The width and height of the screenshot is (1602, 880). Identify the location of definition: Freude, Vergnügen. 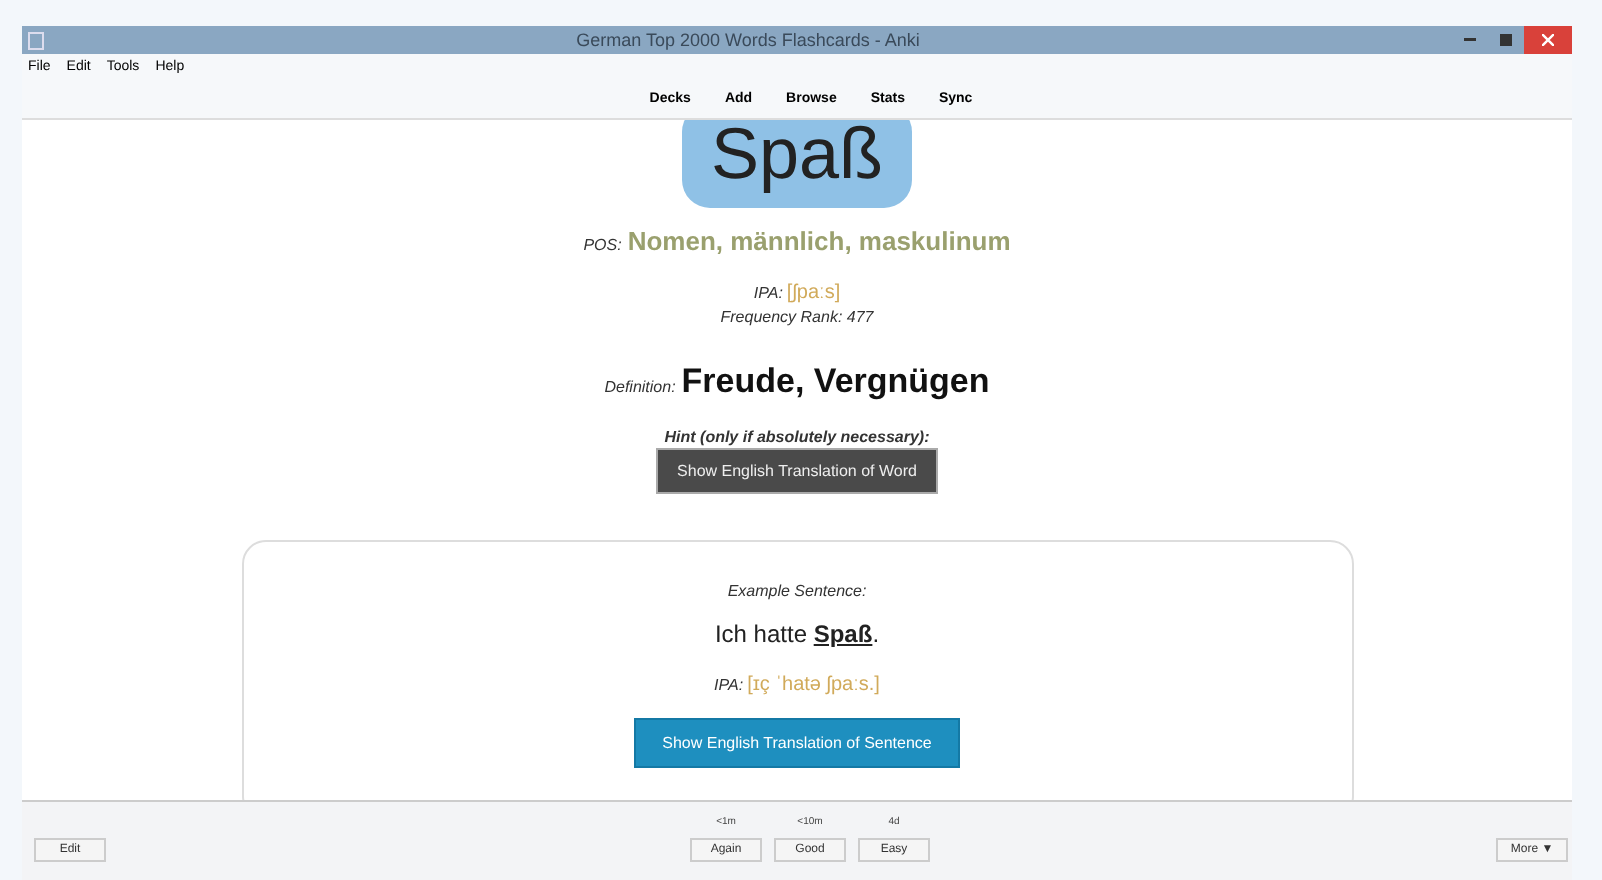
(835, 382).